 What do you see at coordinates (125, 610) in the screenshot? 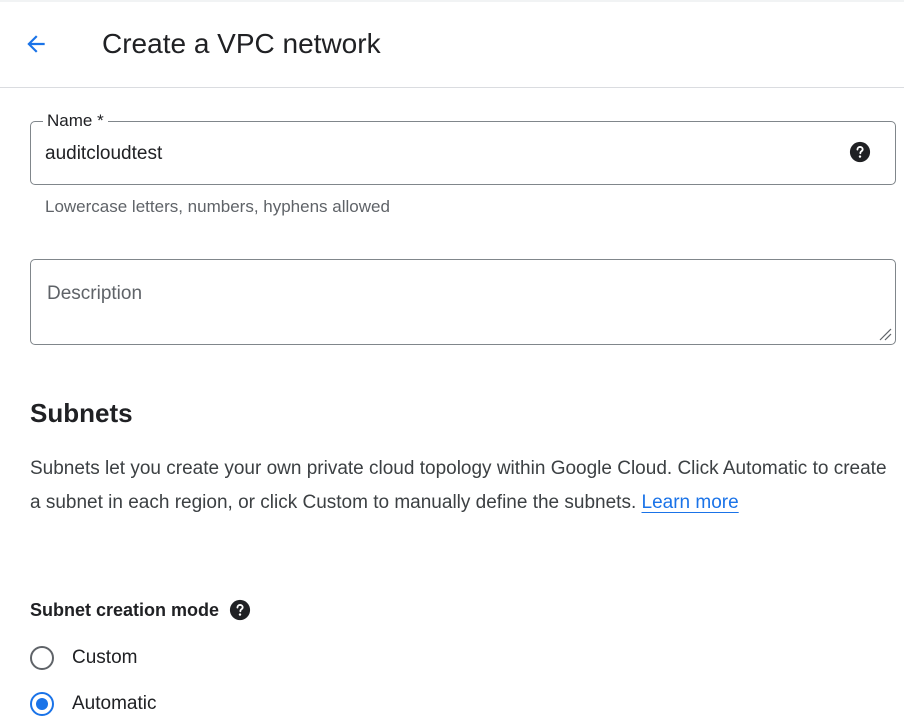
I see `subnet-mode-label-text: Subnet creation mode` at bounding box center [125, 610].